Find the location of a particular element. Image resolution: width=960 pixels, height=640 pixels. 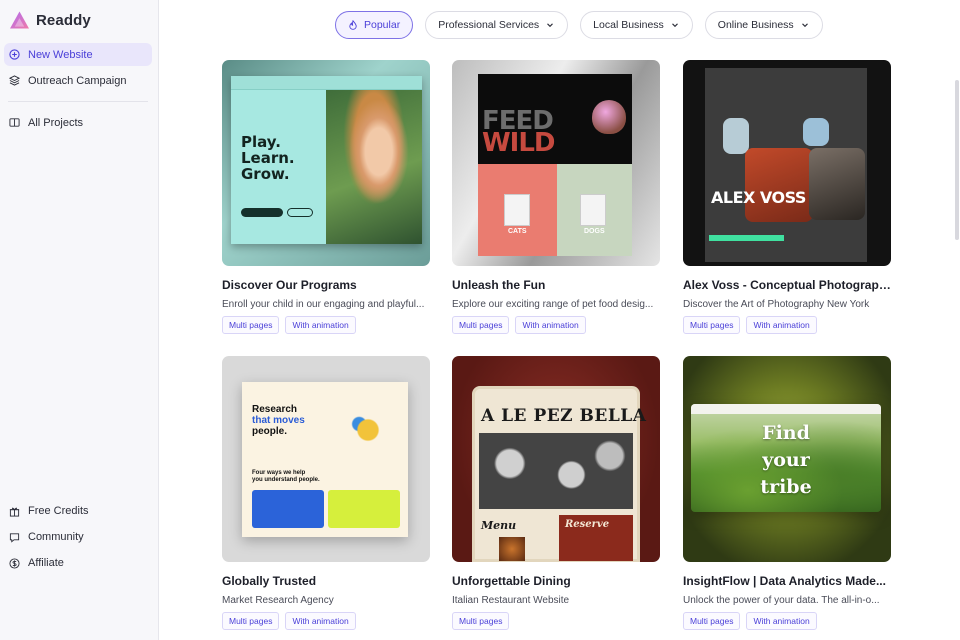

sidebar-item-label: Affiliate is located at coordinates (46, 563).